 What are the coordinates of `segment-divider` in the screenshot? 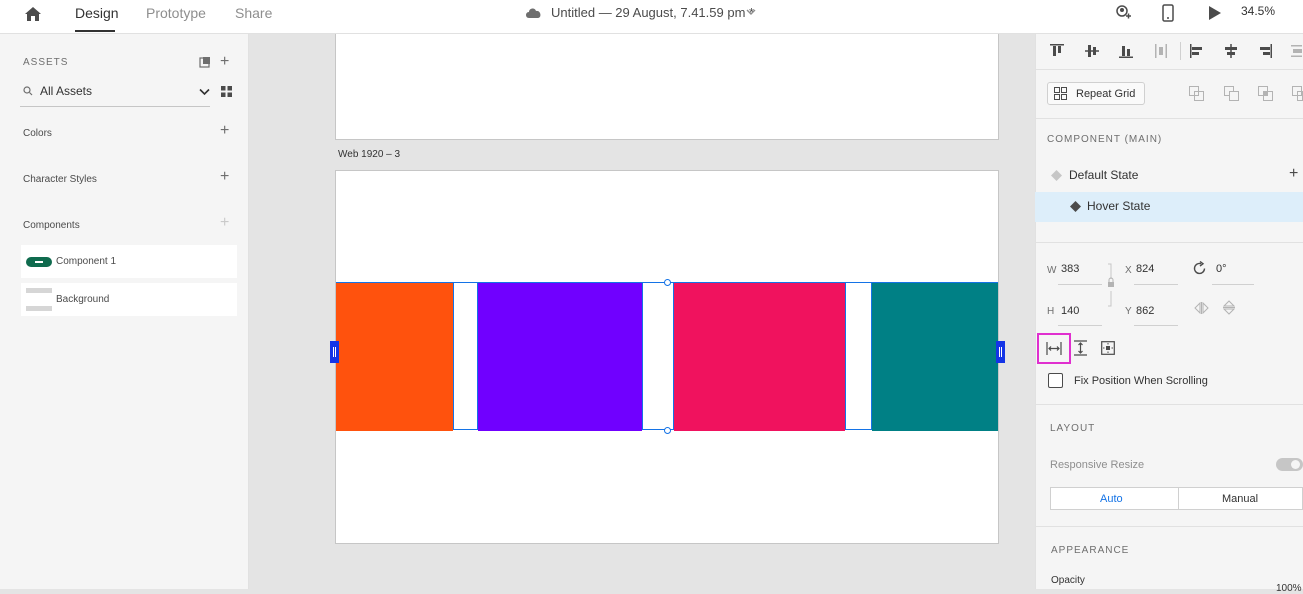 It's located at (1178, 498).